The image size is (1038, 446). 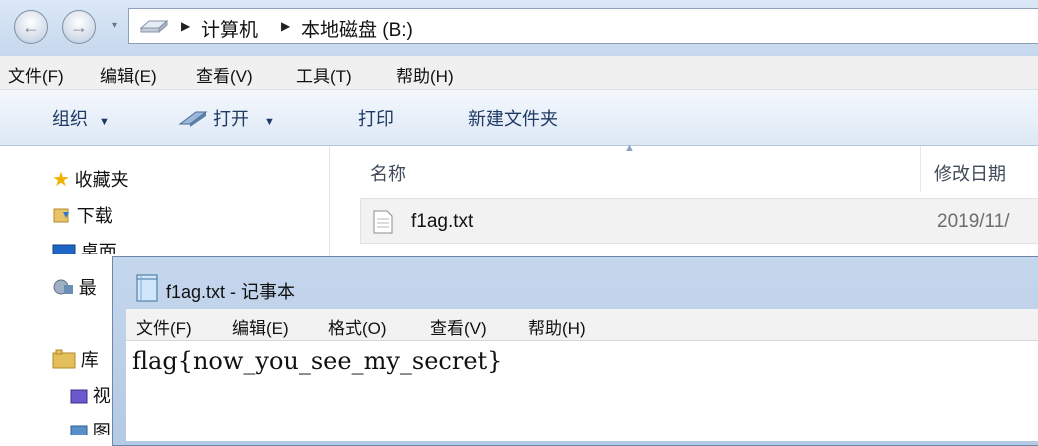 What do you see at coordinates (154, 26) in the screenshot?
I see `drive-icon` at bounding box center [154, 26].